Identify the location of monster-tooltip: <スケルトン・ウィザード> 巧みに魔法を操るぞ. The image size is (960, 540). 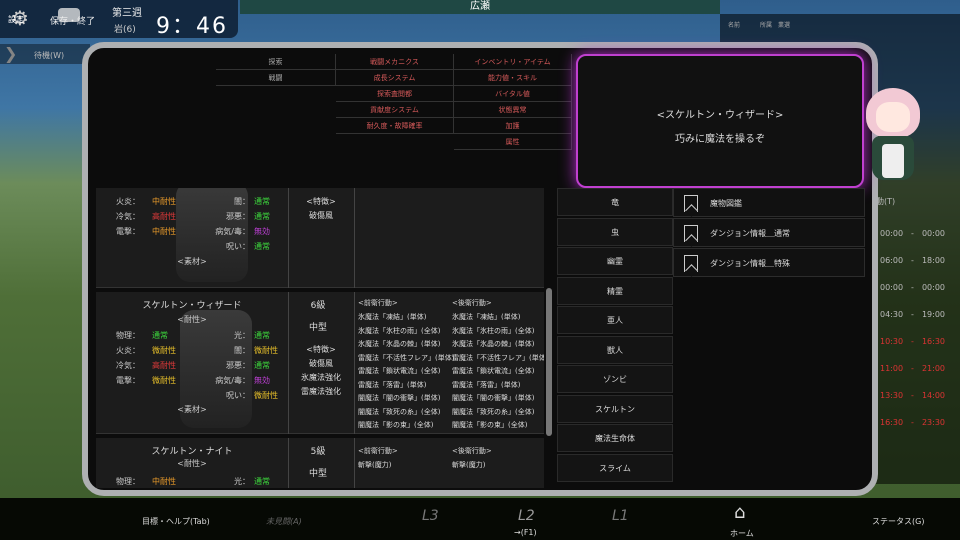
(720, 121).